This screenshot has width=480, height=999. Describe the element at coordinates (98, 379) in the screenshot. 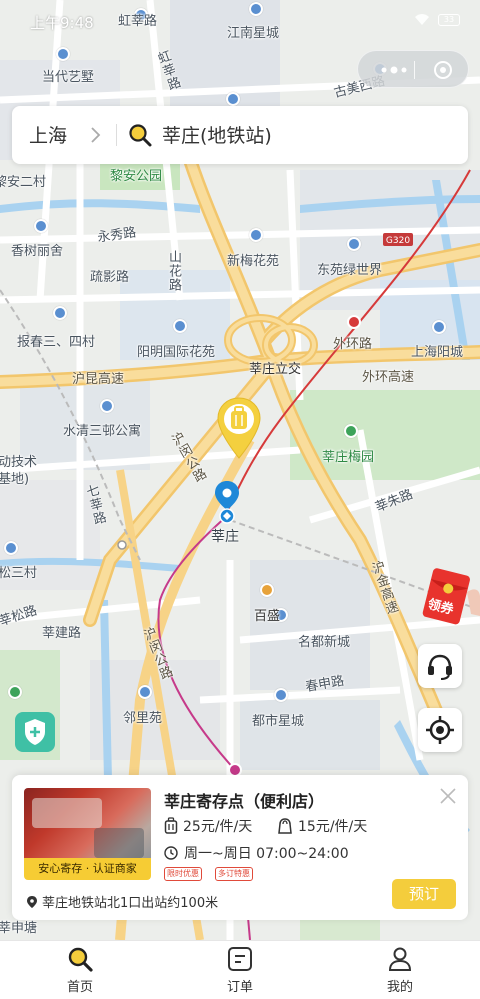

I see `map-label: 沪昆高速` at that location.